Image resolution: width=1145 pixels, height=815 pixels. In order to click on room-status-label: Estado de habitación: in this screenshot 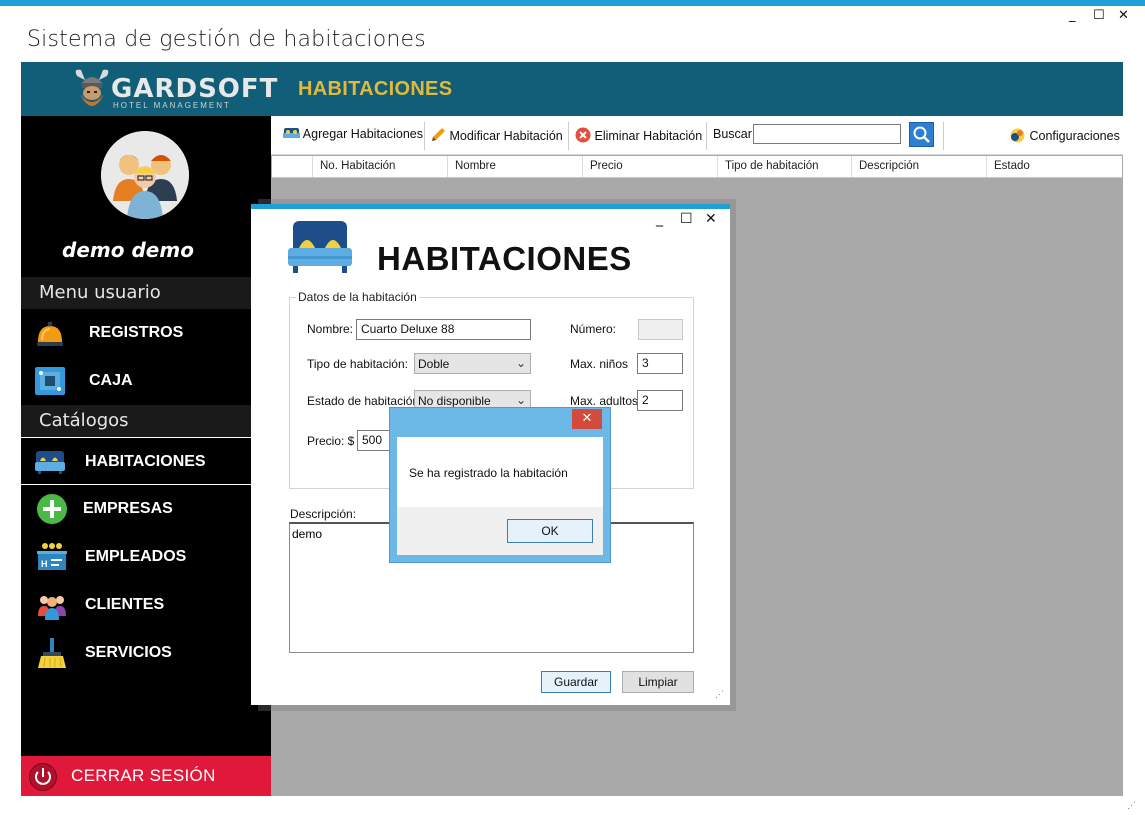, I will do `click(365, 401)`.